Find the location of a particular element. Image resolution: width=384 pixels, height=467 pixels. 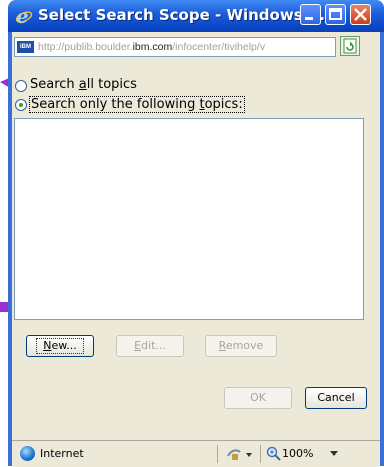

security-zone-label: Internet is located at coordinates (62, 453).